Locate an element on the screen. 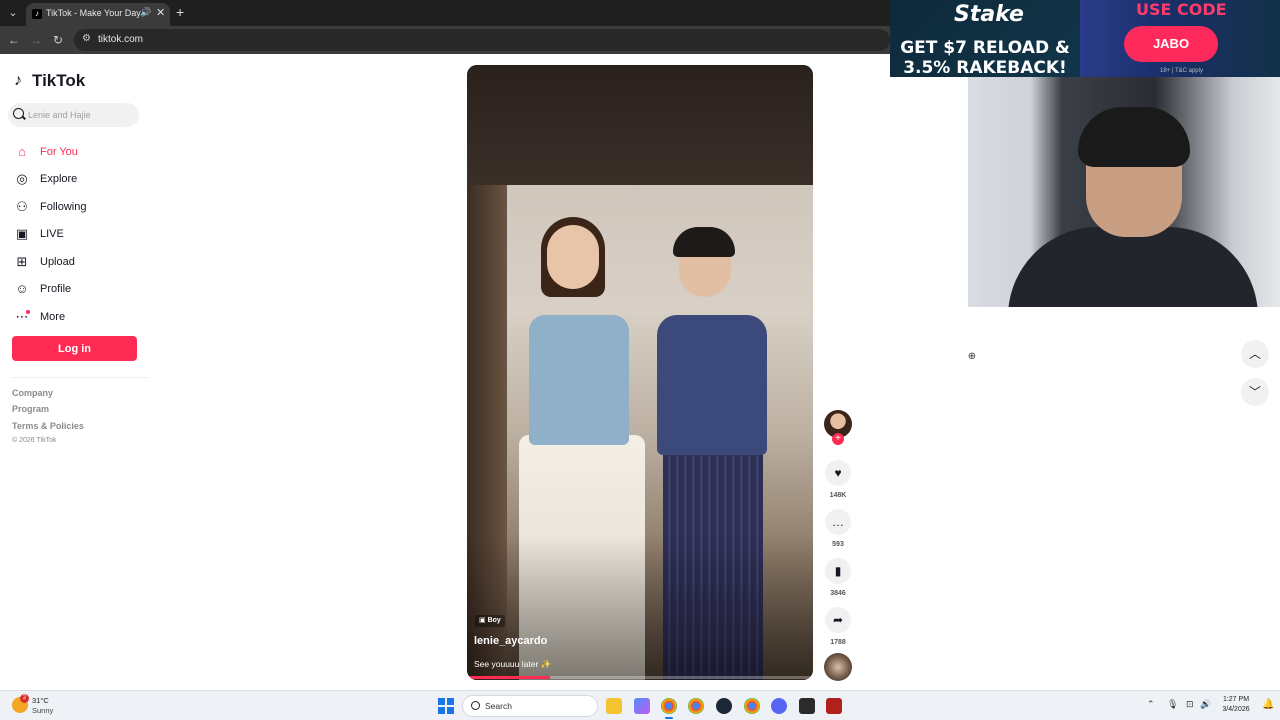 This screenshot has height=720, width=1280. video-username: lenie_aycardo is located at coordinates (510, 641).